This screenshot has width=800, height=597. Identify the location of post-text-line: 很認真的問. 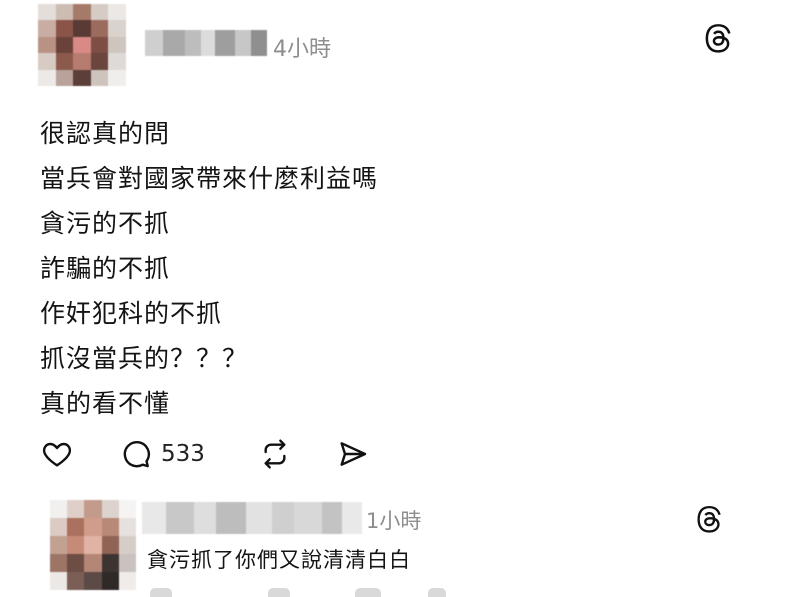
(105, 133).